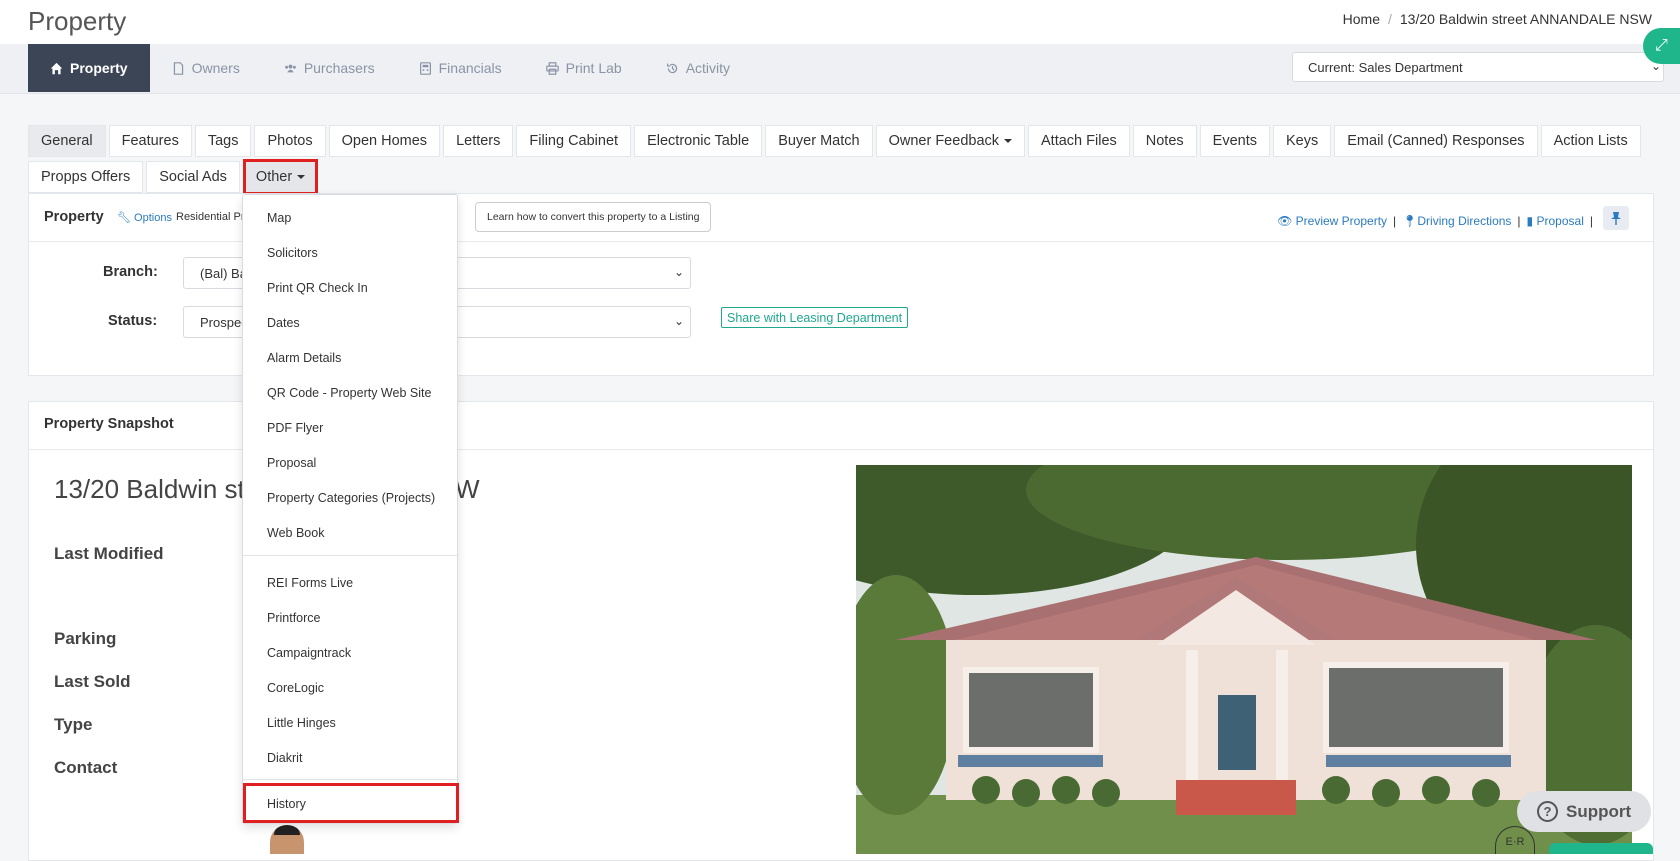  I want to click on property-panel-title: Property, so click(74, 217).